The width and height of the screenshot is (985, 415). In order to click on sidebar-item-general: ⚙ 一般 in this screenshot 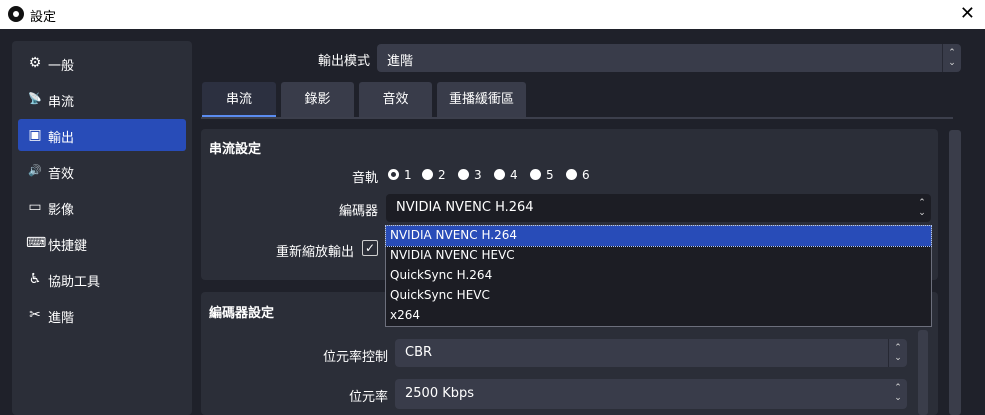, I will do `click(102, 63)`.